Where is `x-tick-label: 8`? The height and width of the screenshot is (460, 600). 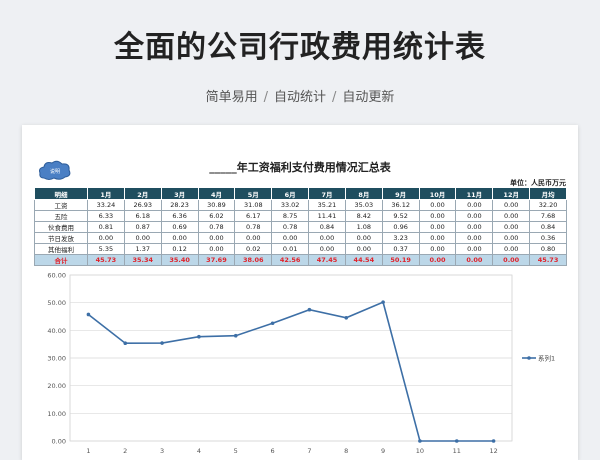 x-tick-label: 8 is located at coordinates (346, 451).